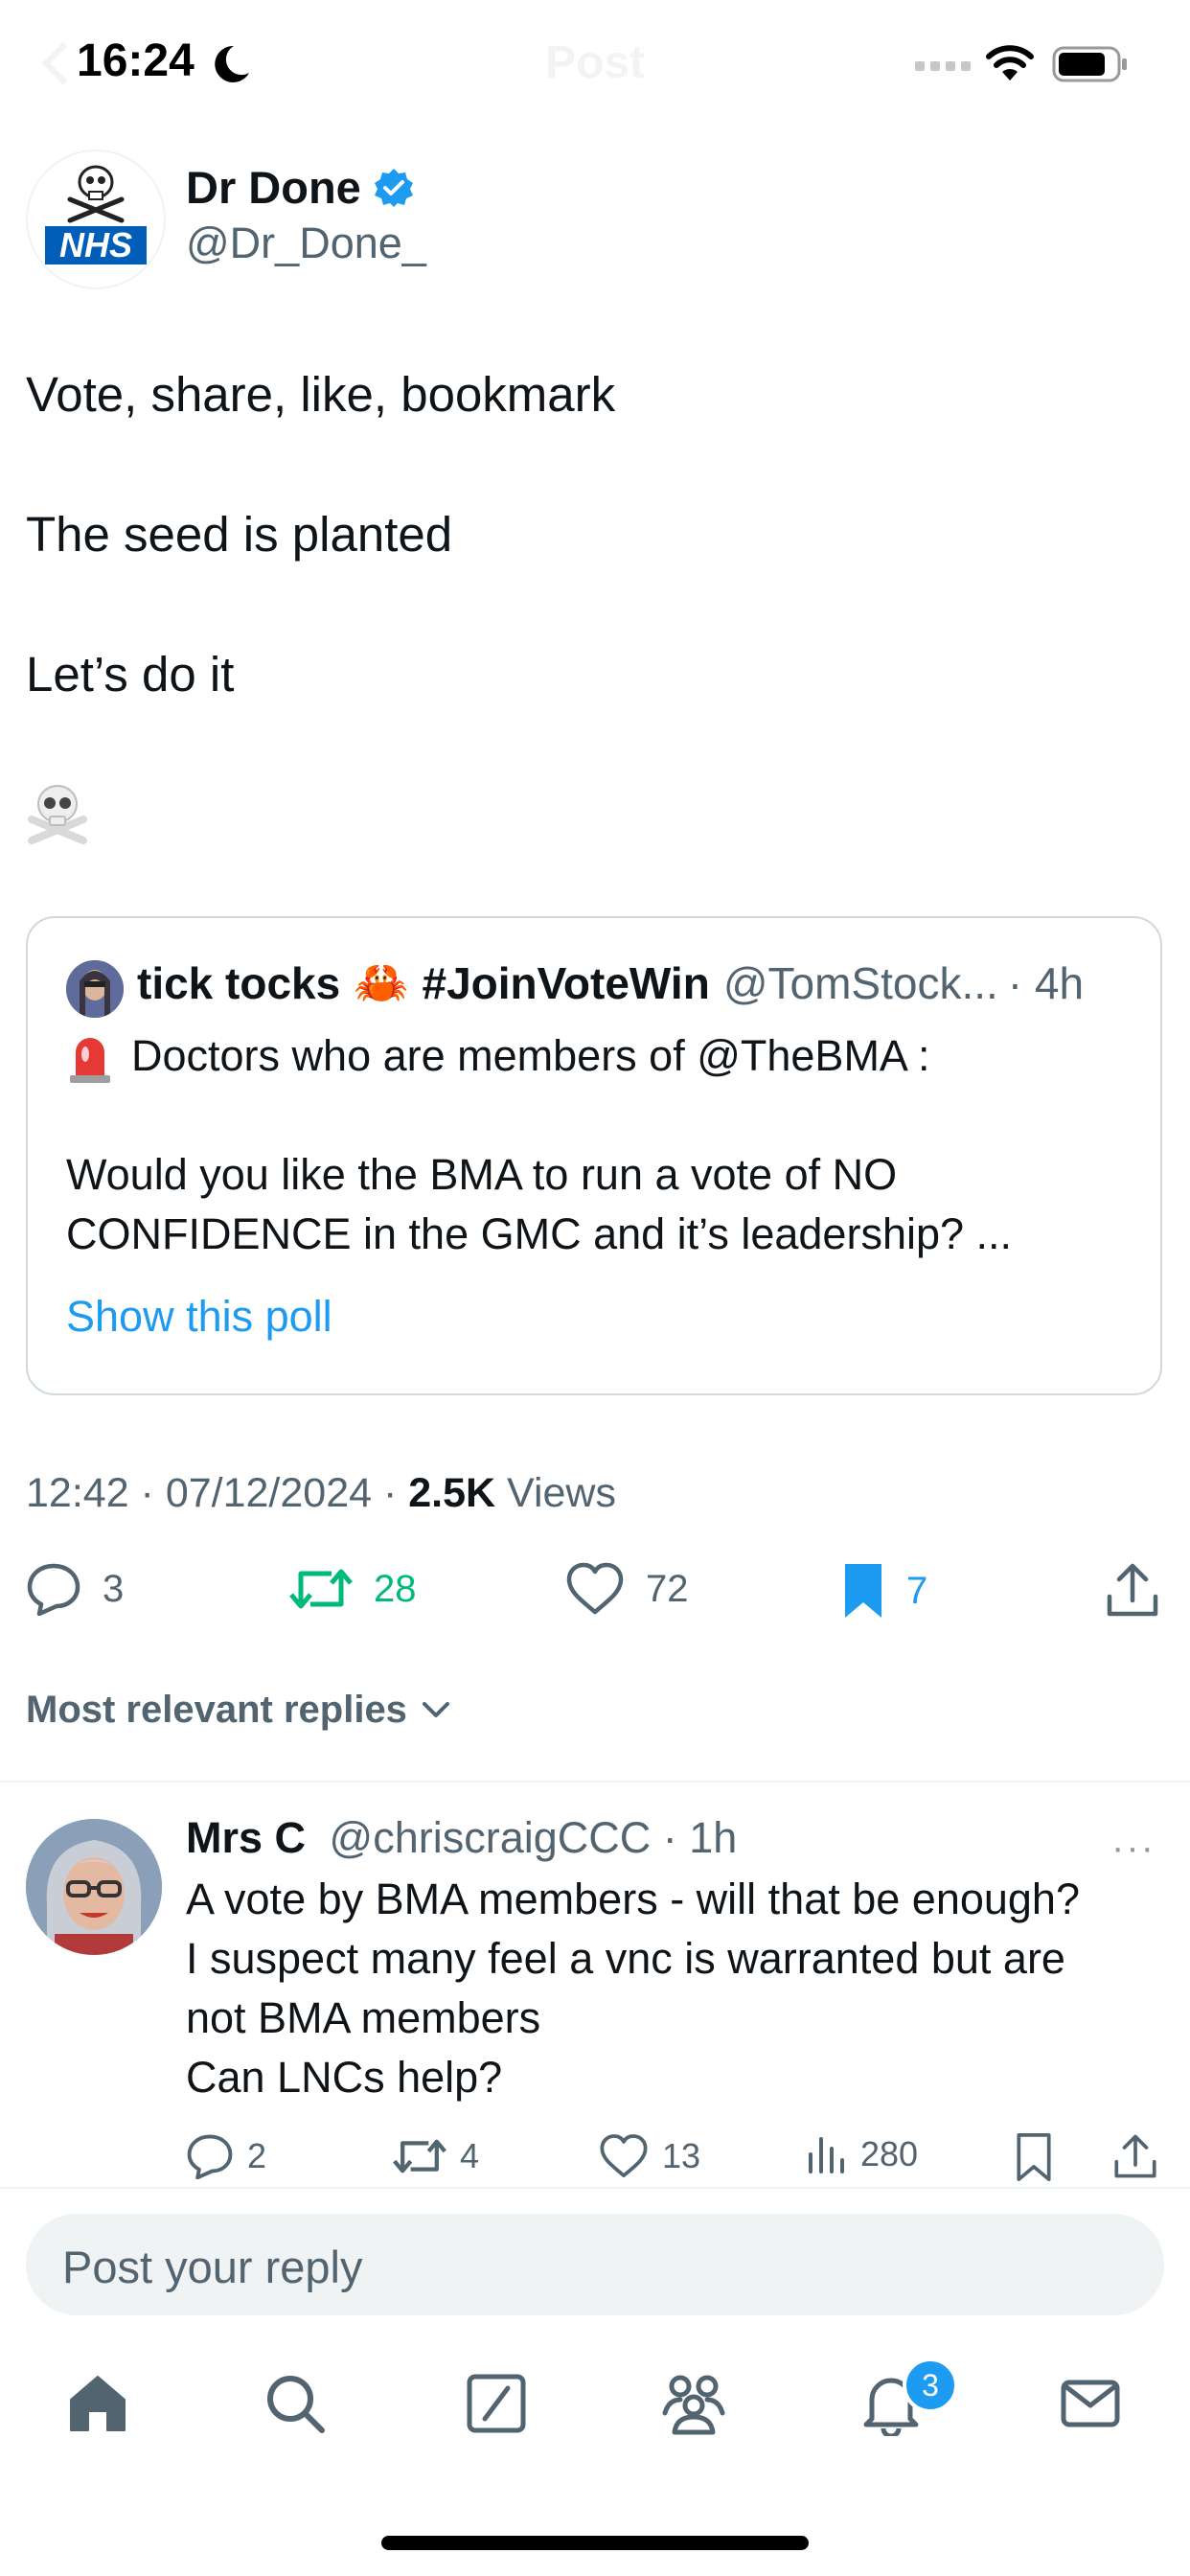  I want to click on author-name: Dr Done, so click(273, 187).